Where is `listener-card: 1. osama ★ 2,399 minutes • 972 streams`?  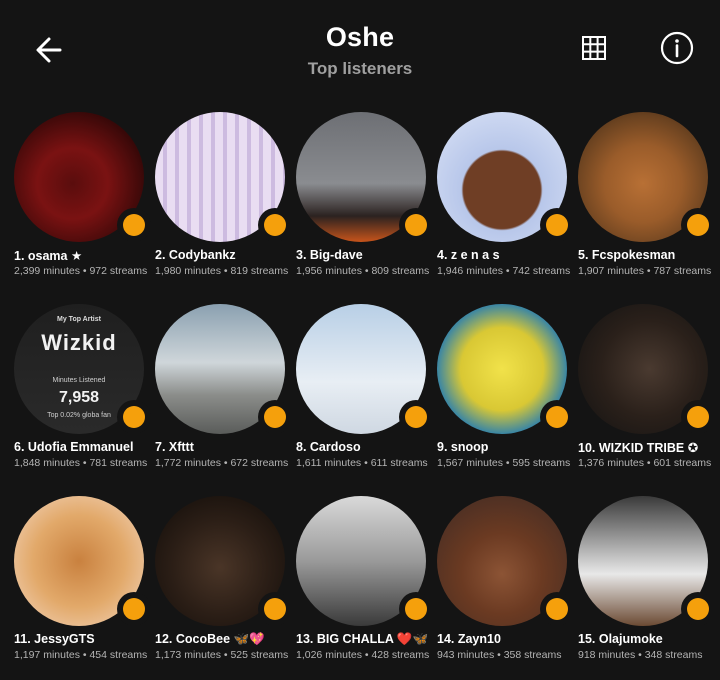
listener-card: 1. osama ★ 2,399 minutes • 972 streams is located at coordinates (84, 200).